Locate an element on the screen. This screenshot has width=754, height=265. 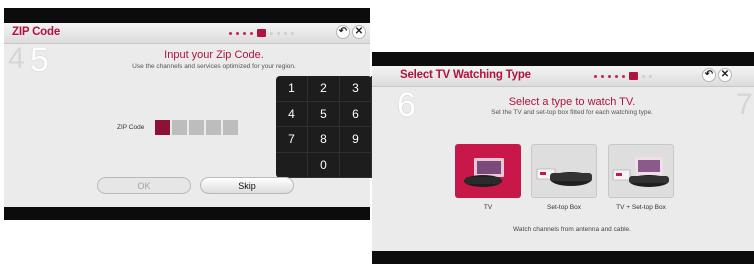
option-set-top-box is located at coordinates (564, 171).